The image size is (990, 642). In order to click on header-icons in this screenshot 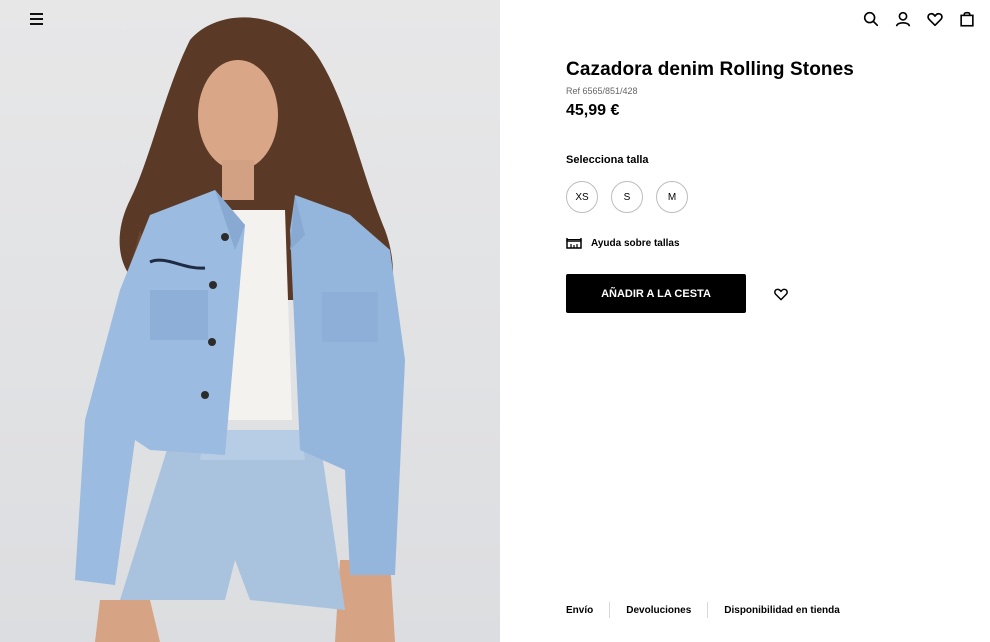, I will do `click(919, 19)`.